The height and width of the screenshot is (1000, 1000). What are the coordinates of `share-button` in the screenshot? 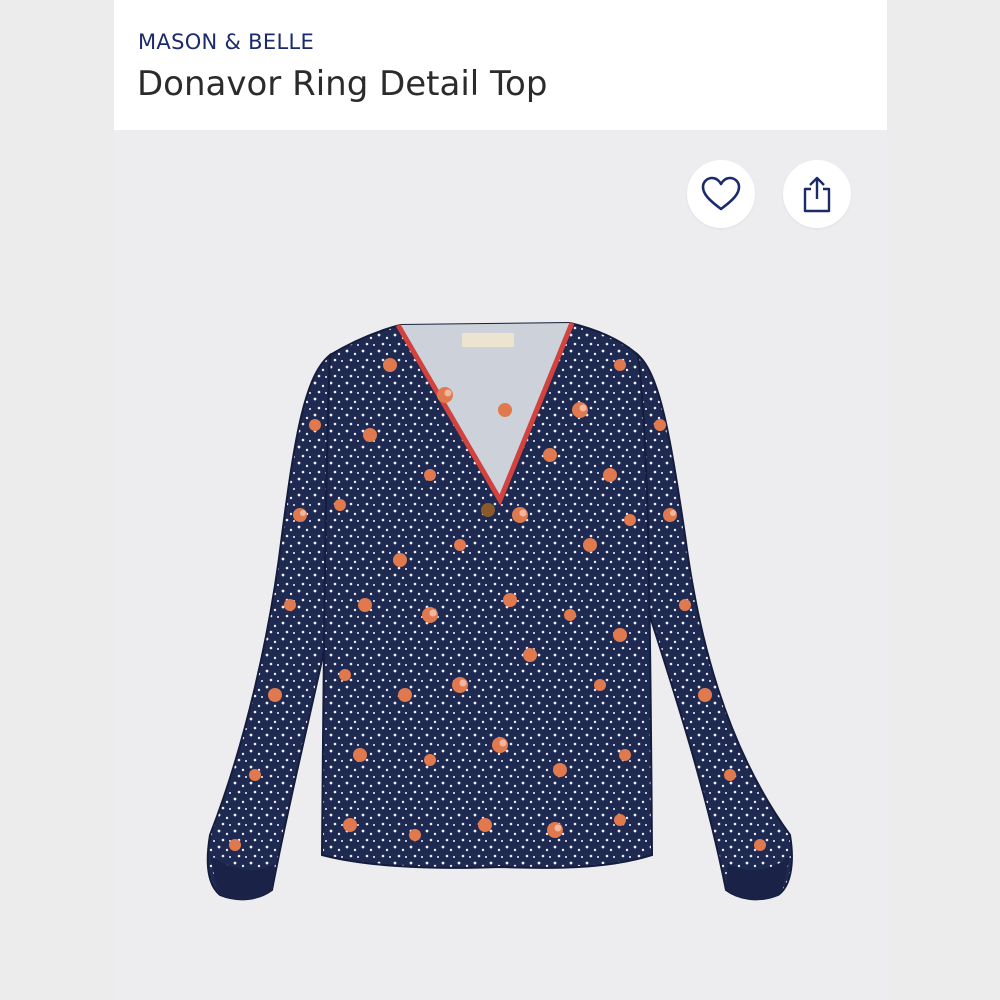 It's located at (817, 194).